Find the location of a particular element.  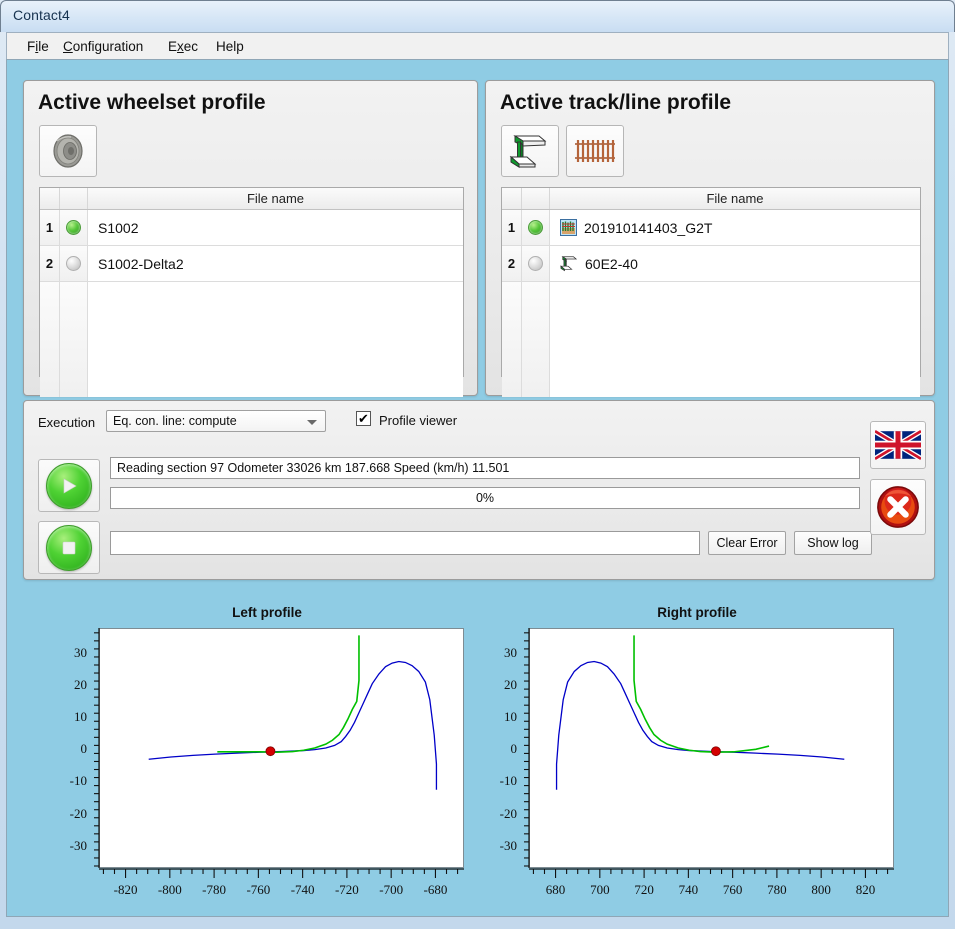

wheelset-panel-title: Active wheelset profile is located at coordinates (152, 102).